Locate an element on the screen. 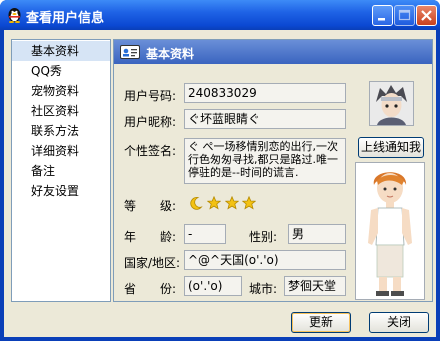  avatar-portrait-icon is located at coordinates (391, 103).